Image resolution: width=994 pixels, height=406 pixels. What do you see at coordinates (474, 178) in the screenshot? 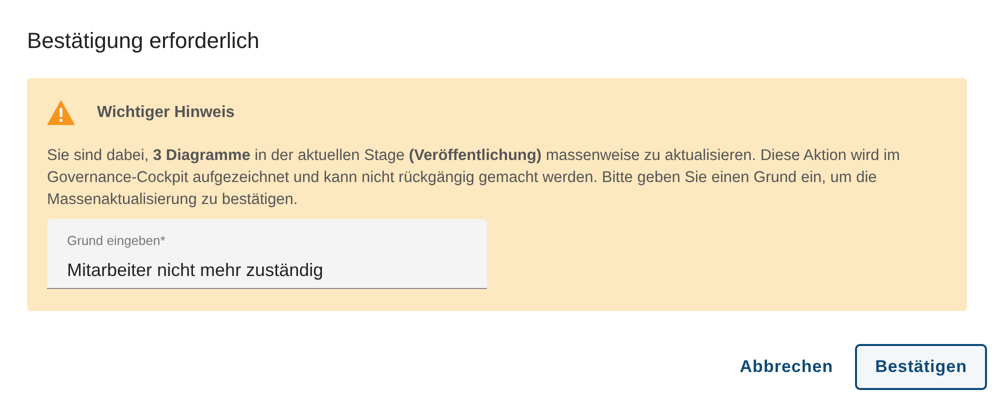
I see `notice-text: Sie sind dabei, 3 Diagramme in der aktuellen Stage (Veröffentlichung) massenweise zu aktualisieren. Diese Aktion wird im Governance-Cockpit aufgezeichnet und kann nicht rückgängig gemacht werden. Bitte geben Sie einen Grund ein, um die Massenaktualisierung zu bestätigen.` at bounding box center [474, 178].